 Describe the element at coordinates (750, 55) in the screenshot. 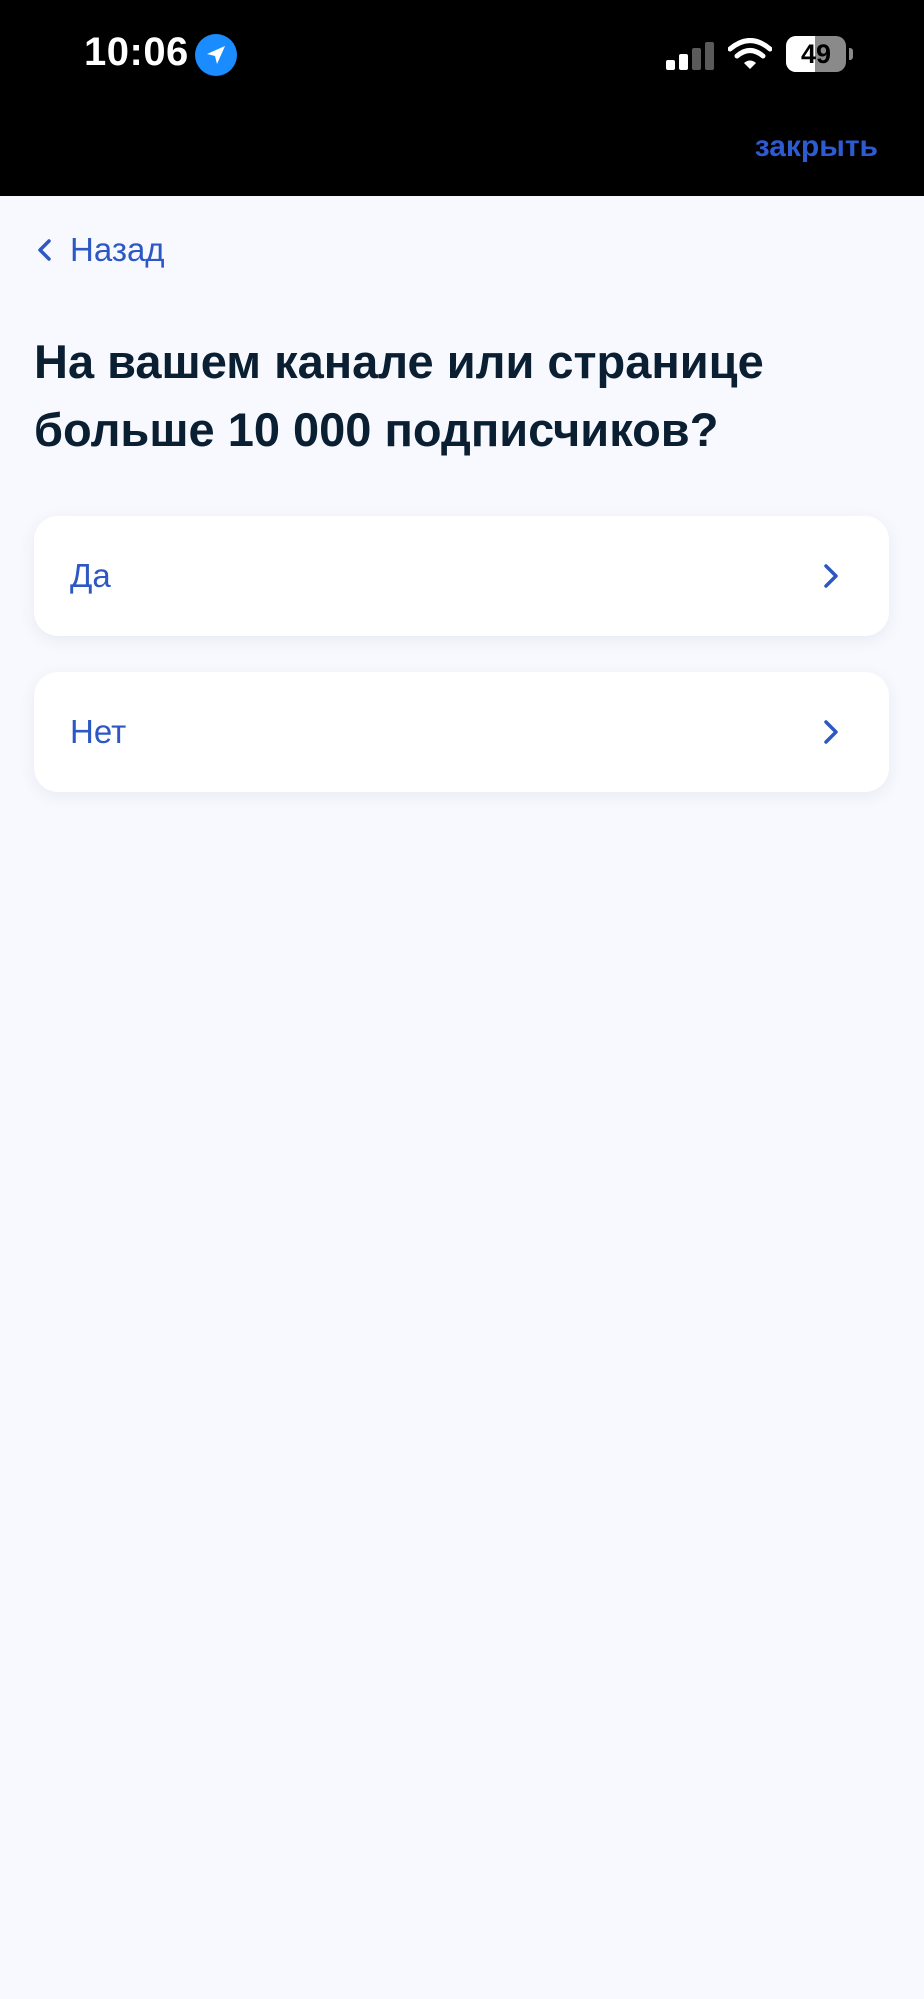

I see `wifi-icon` at that location.